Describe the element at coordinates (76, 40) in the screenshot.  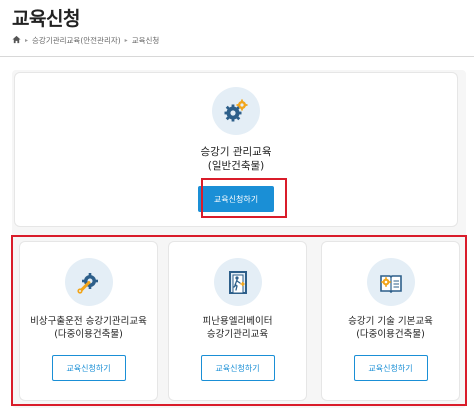
I see `breadcrumb-item-1: 승강기관리교육(안전관리자)` at that location.